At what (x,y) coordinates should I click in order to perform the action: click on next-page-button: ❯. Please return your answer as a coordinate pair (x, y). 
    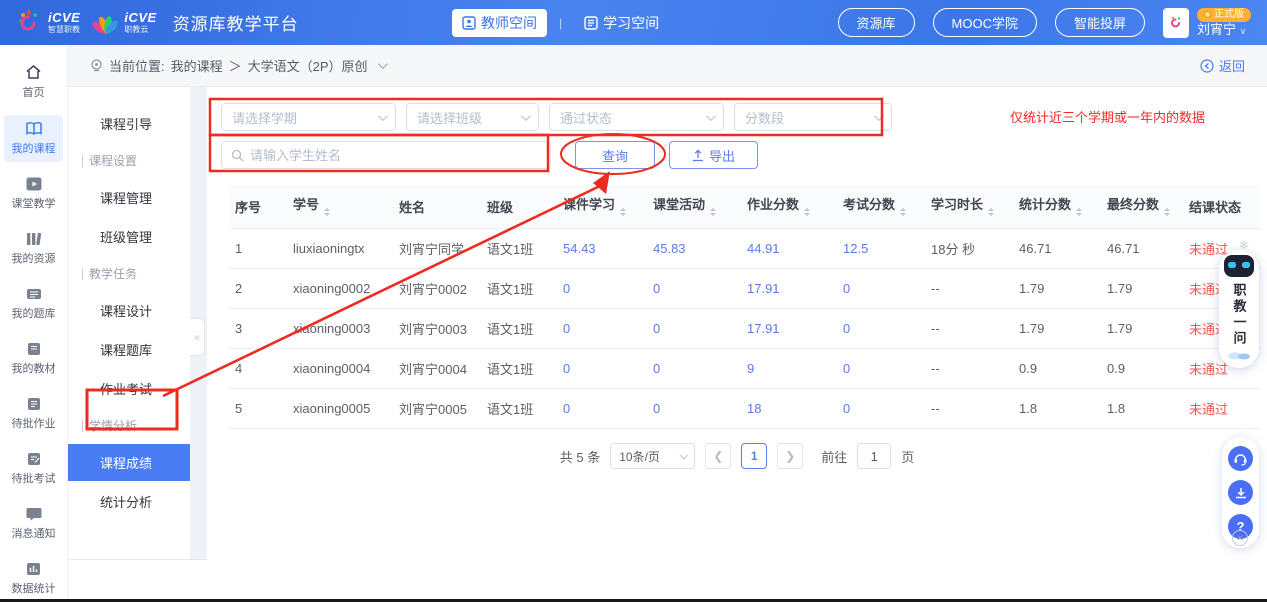
    Looking at the image, I should click on (790, 456).